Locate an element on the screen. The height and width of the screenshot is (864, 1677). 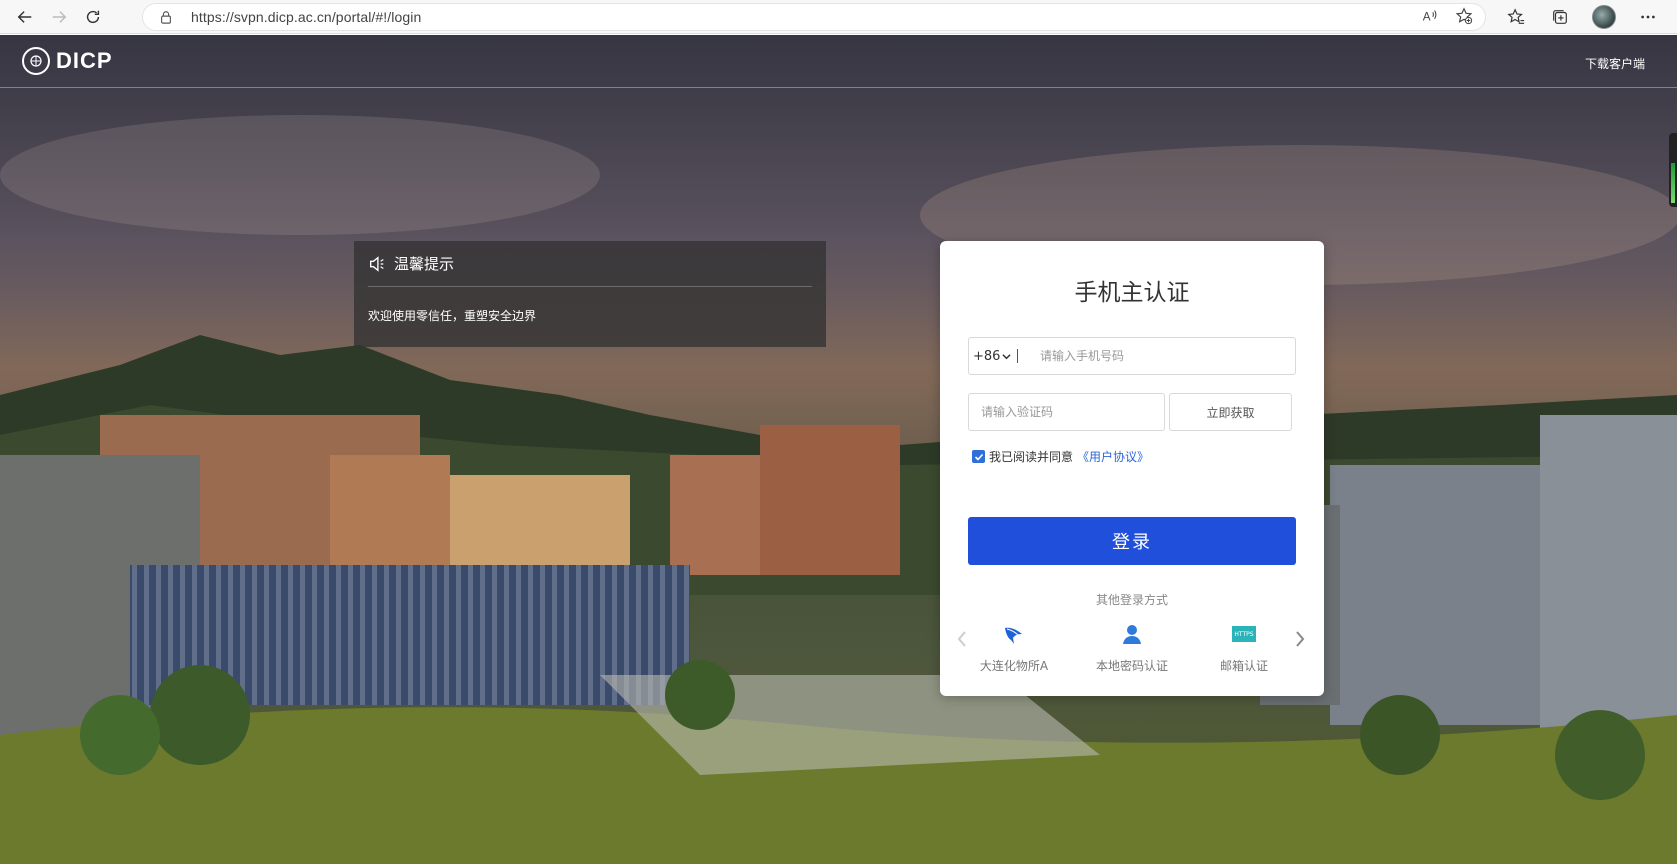
login-card: 手机主认证 +86 立即获取 我已阅读并同意 《用户协议》 登录 其他登录方式 is located at coordinates (1132, 468).